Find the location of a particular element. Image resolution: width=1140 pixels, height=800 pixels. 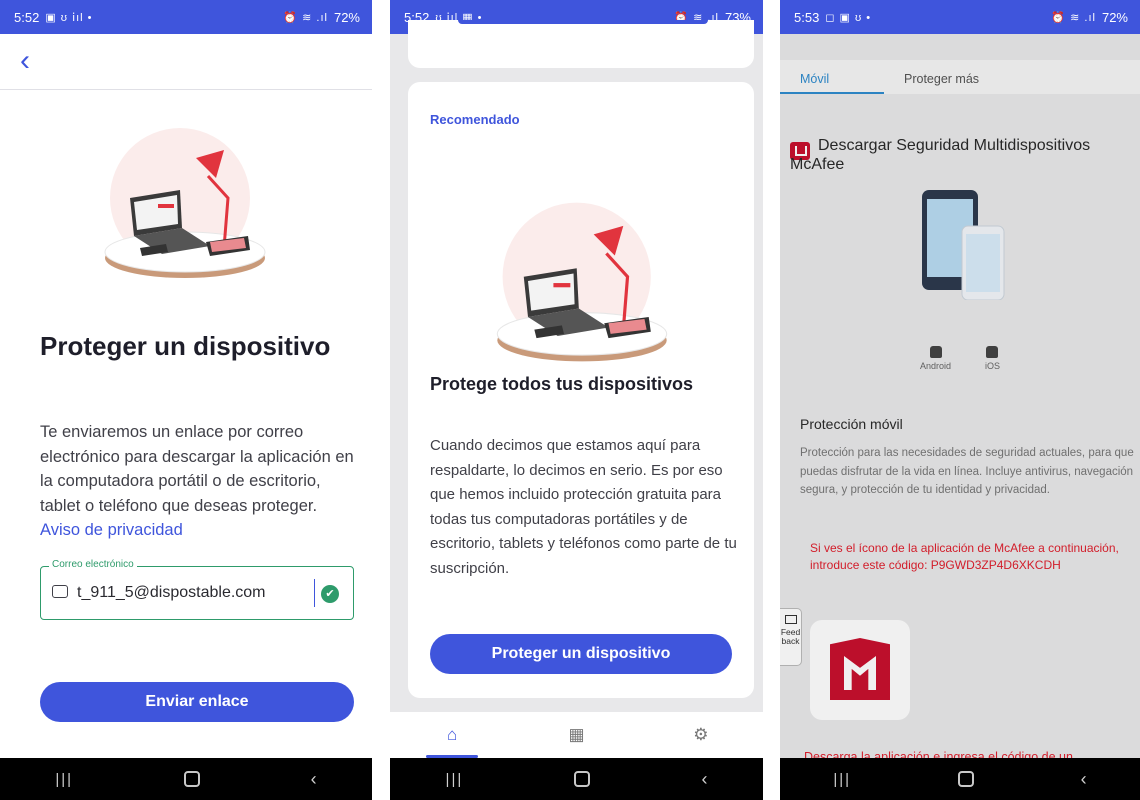

feedback-tab: Feed back is located at coordinates (791, 637).